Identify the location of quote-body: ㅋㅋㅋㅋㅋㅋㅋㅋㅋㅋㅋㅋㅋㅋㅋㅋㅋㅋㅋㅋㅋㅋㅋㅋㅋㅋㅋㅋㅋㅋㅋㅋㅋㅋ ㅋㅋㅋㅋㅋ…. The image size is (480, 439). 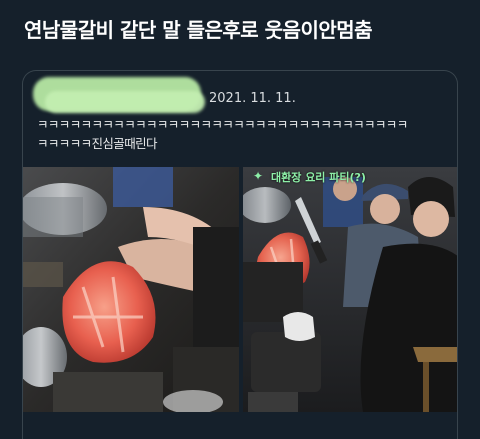
(242, 134).